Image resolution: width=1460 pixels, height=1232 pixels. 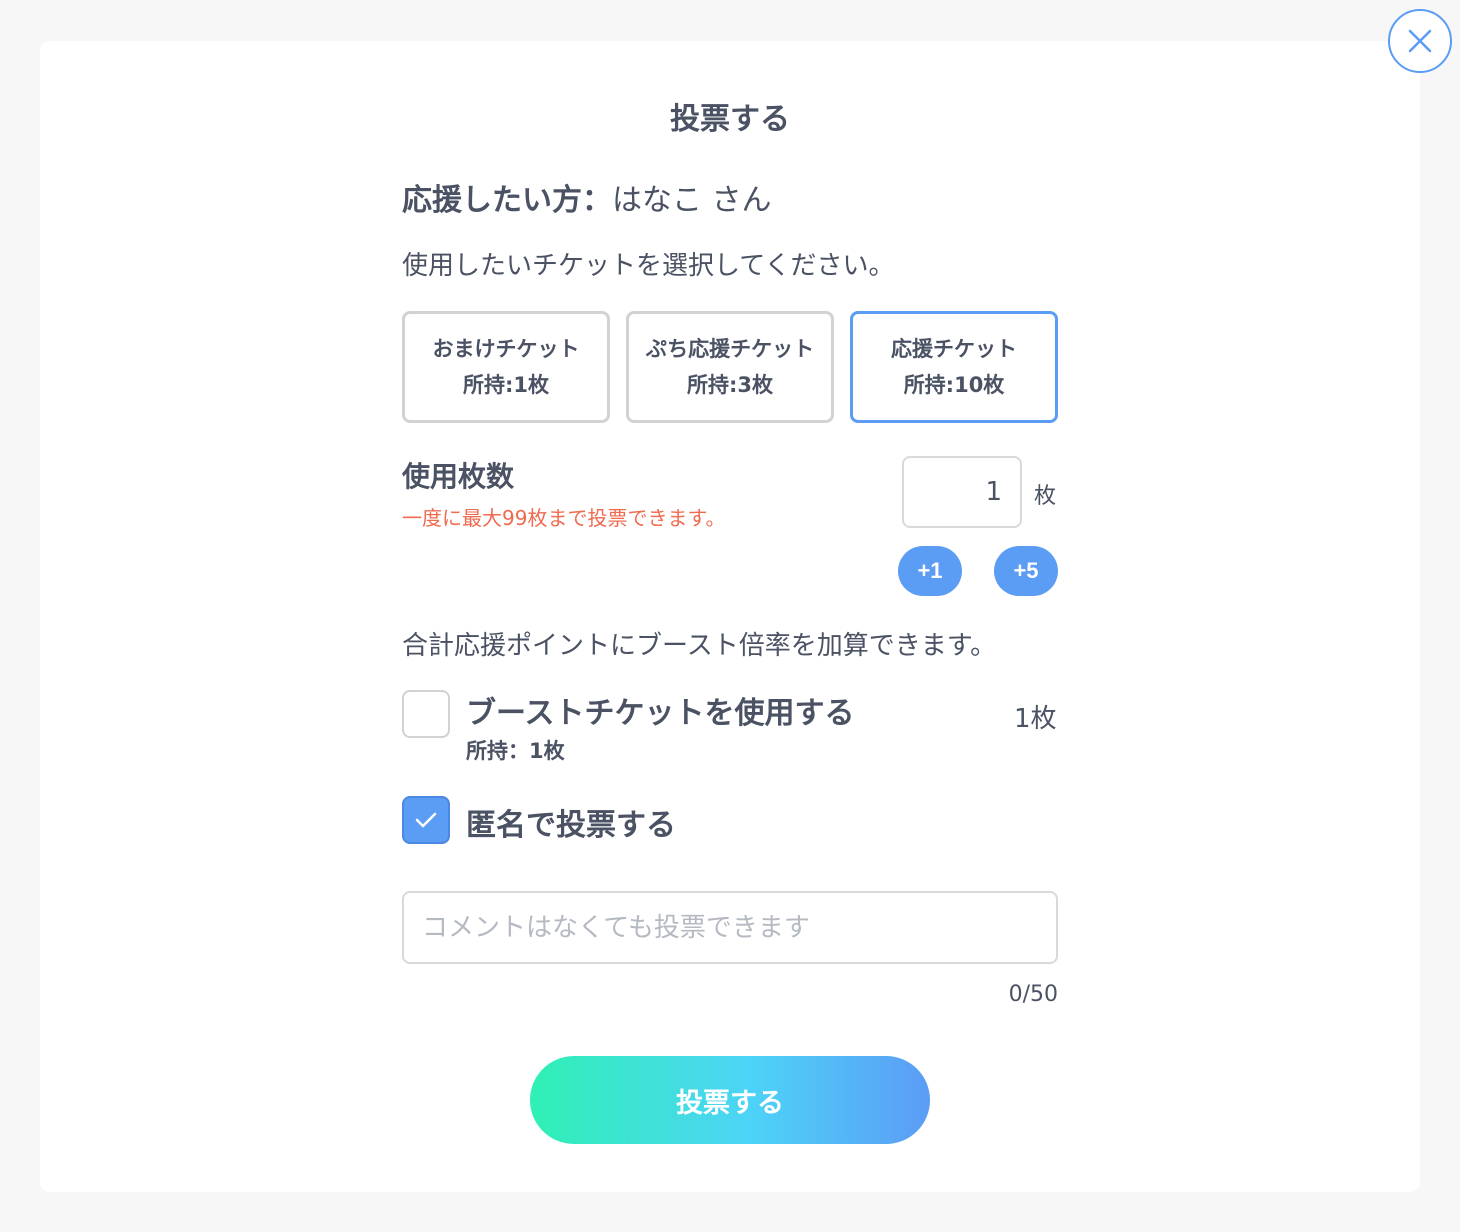 What do you see at coordinates (730, 927) in the screenshot?
I see `comment-input` at bounding box center [730, 927].